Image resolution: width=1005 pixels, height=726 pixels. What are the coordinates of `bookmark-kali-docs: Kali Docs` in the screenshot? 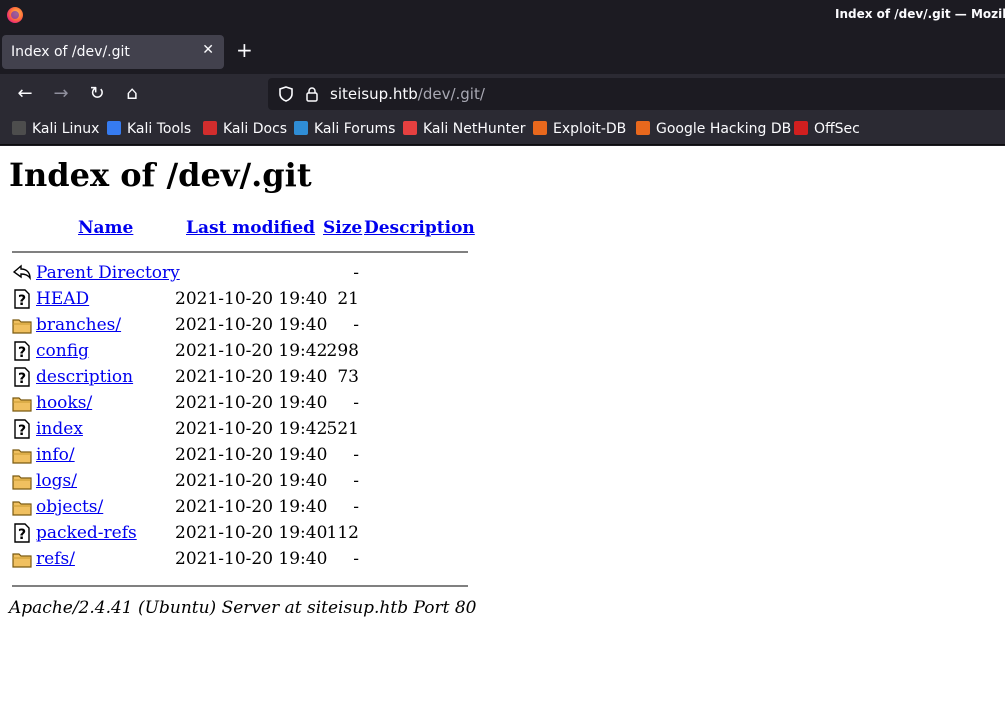 It's located at (245, 129).